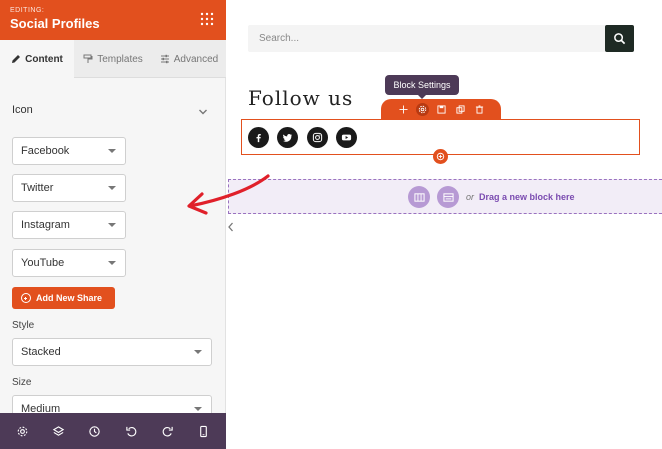  Describe the element at coordinates (69, 298) in the screenshot. I see `add-new-share-label: Add New Share` at that location.